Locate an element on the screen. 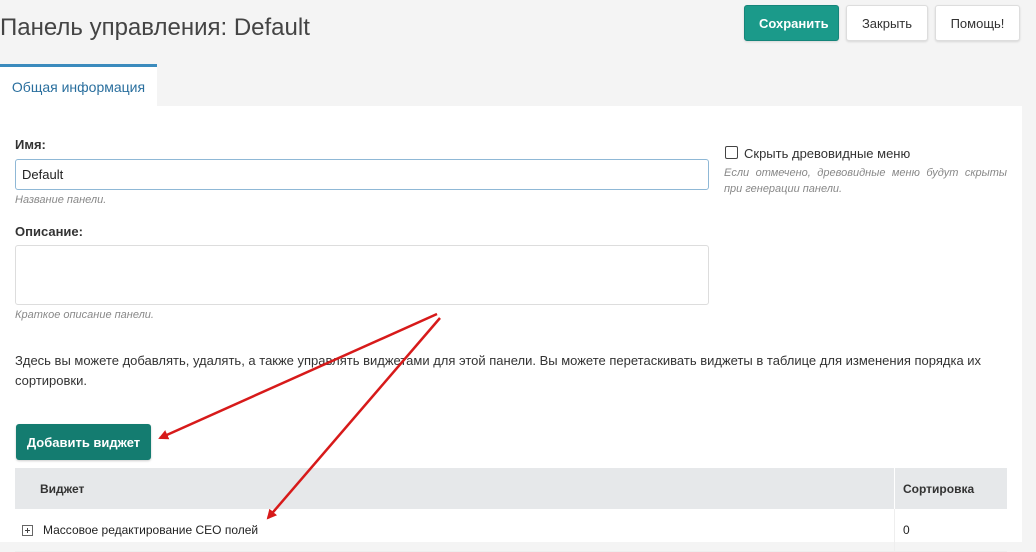 The height and width of the screenshot is (552, 1036). table-row: Массовое редактирование СЕО полей 0 is located at coordinates (511, 530).